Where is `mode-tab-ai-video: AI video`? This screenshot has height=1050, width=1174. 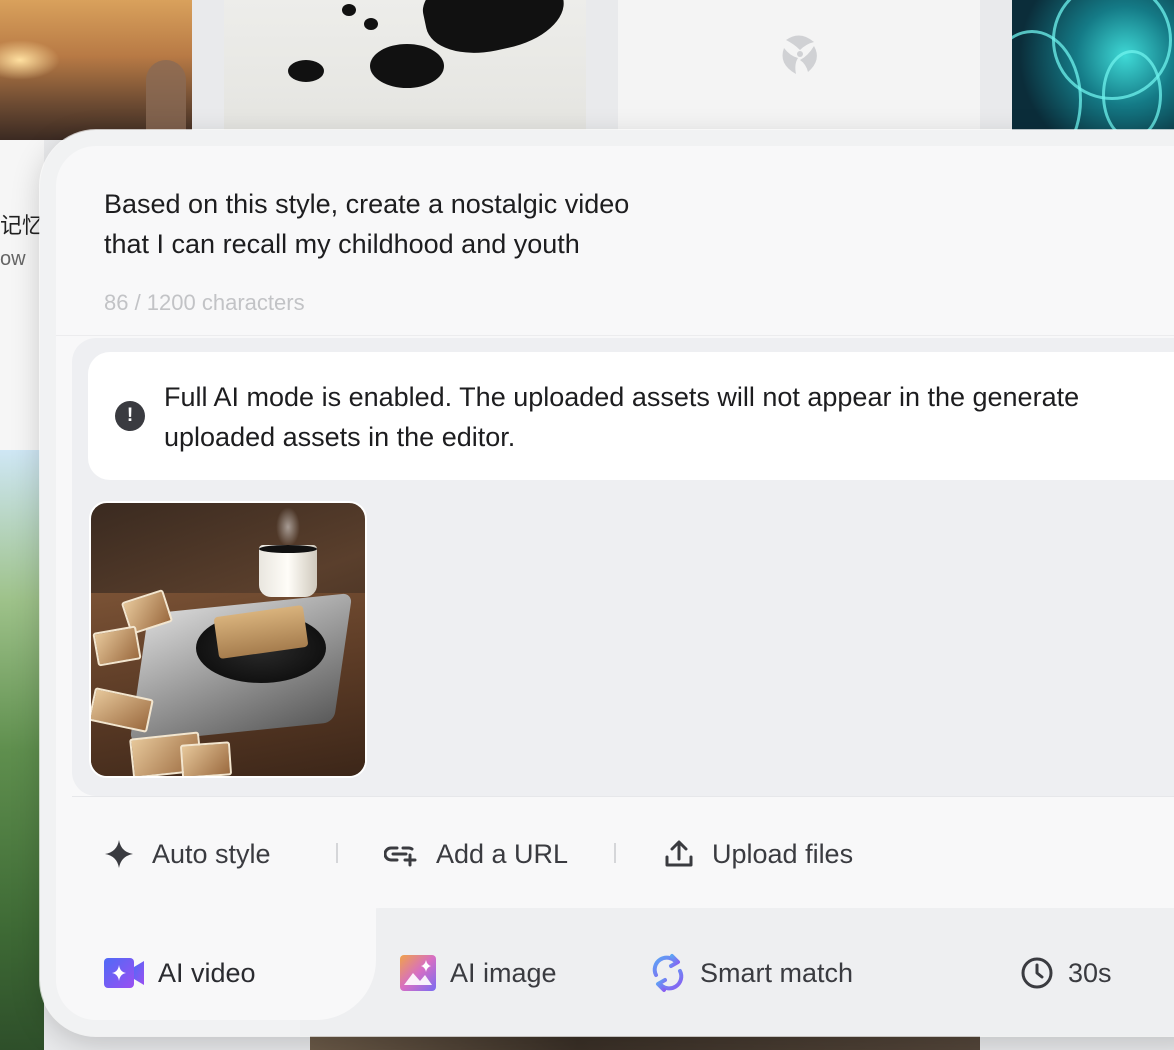 mode-tab-ai-video: AI video is located at coordinates (180, 973).